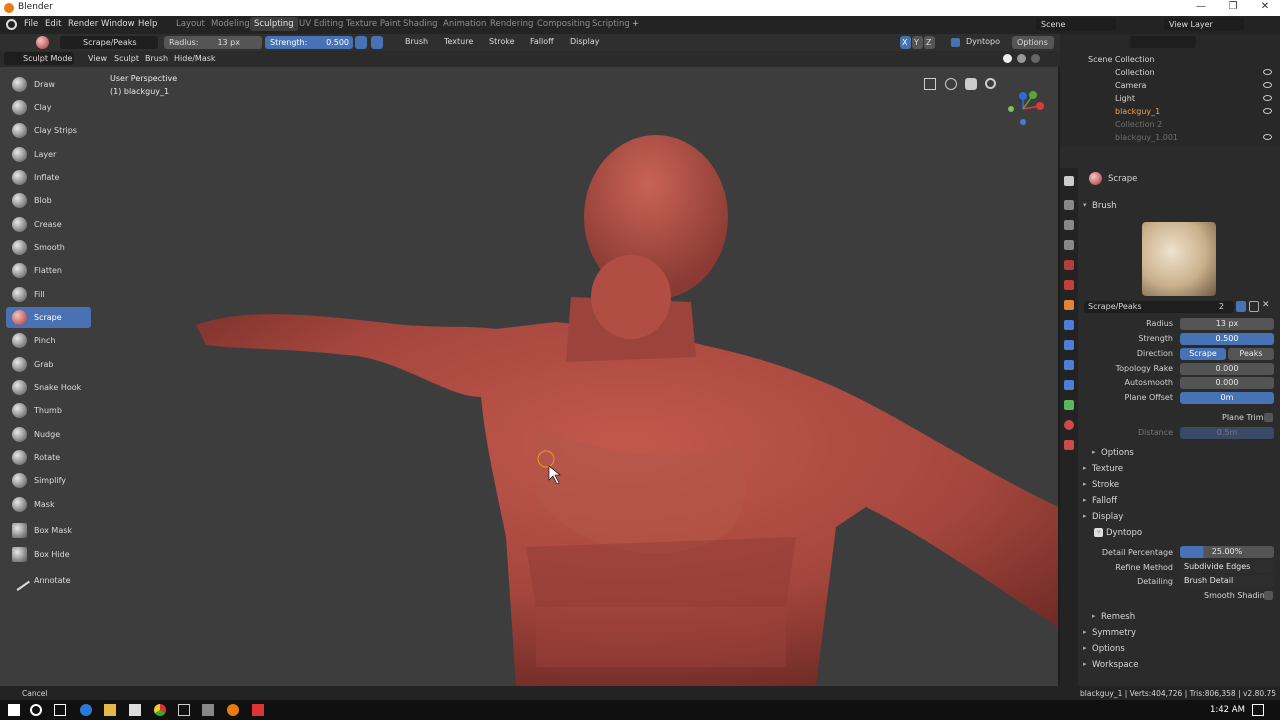  I want to click on smooth-shading-checkbox, so click(1268, 595).